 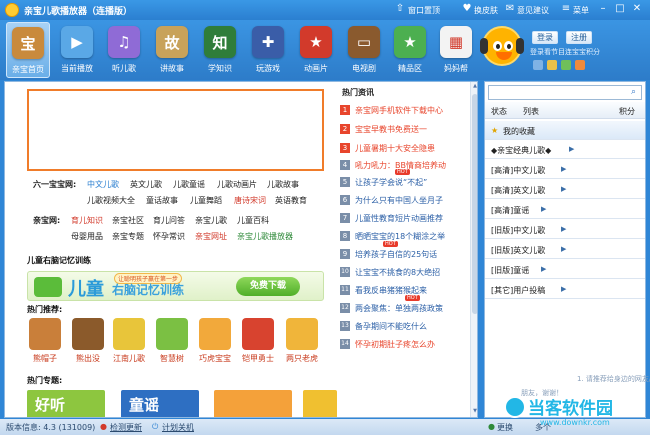 What do you see at coordinates (603, 8) in the screenshot?
I see `minimize-icon: –` at bounding box center [603, 8].